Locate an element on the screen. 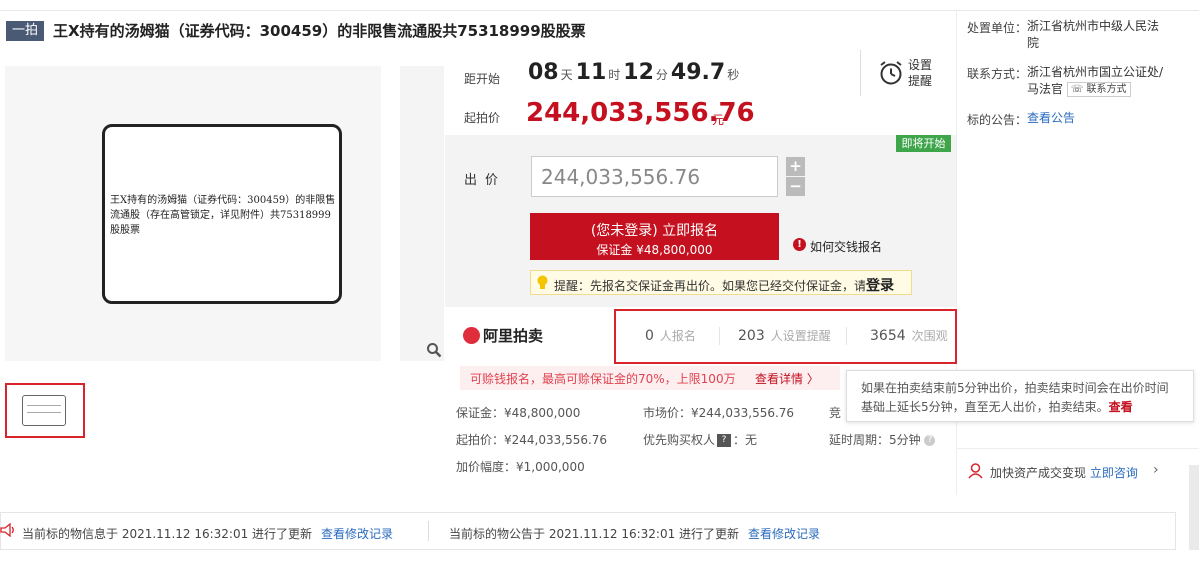 The height and width of the screenshot is (563, 1199). credit-signup-text: 可赊钱报名，最高可赊保证金的70%，上限100万 is located at coordinates (603, 379).